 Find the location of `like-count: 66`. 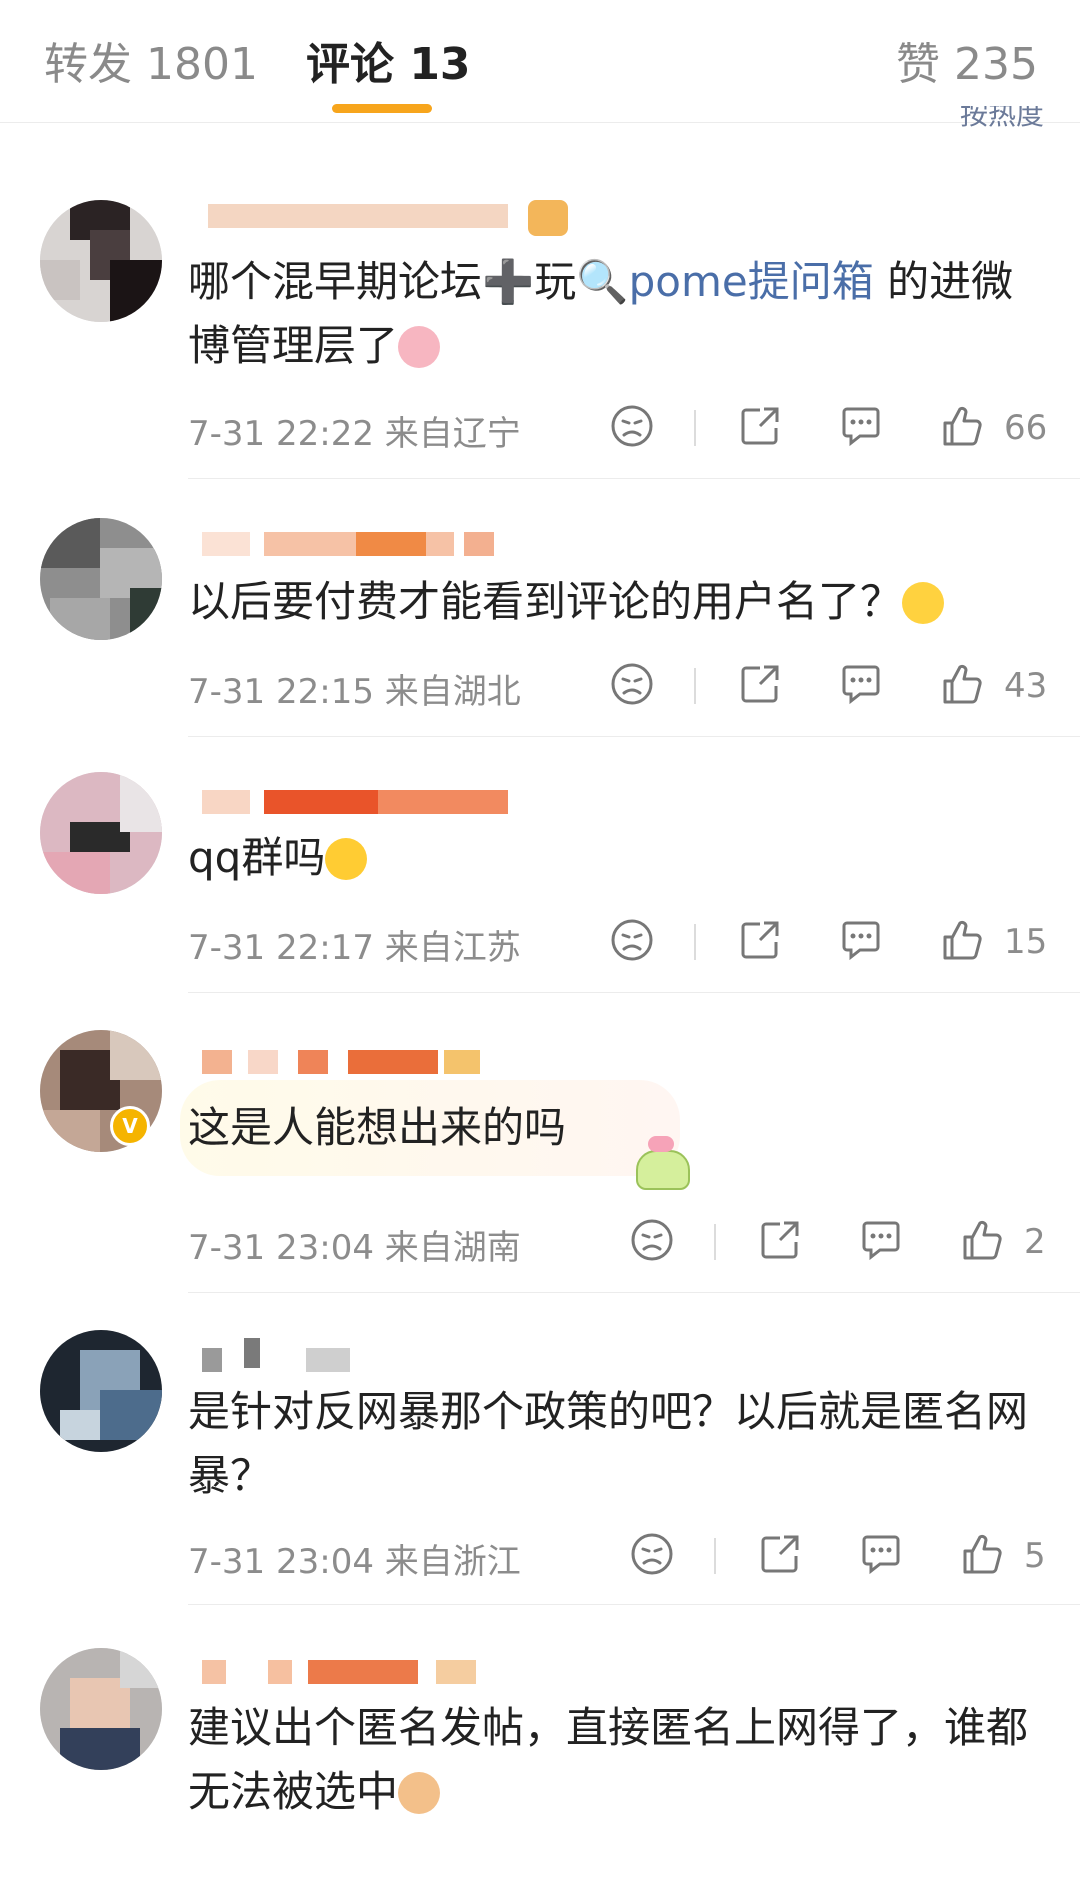

like-count: 66 is located at coordinates (1026, 428).